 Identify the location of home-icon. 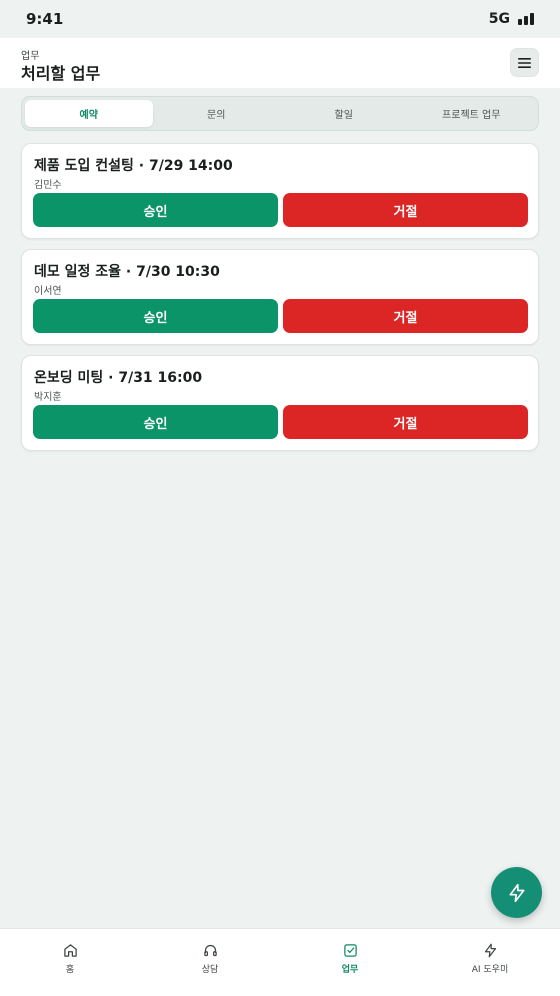
(70, 950).